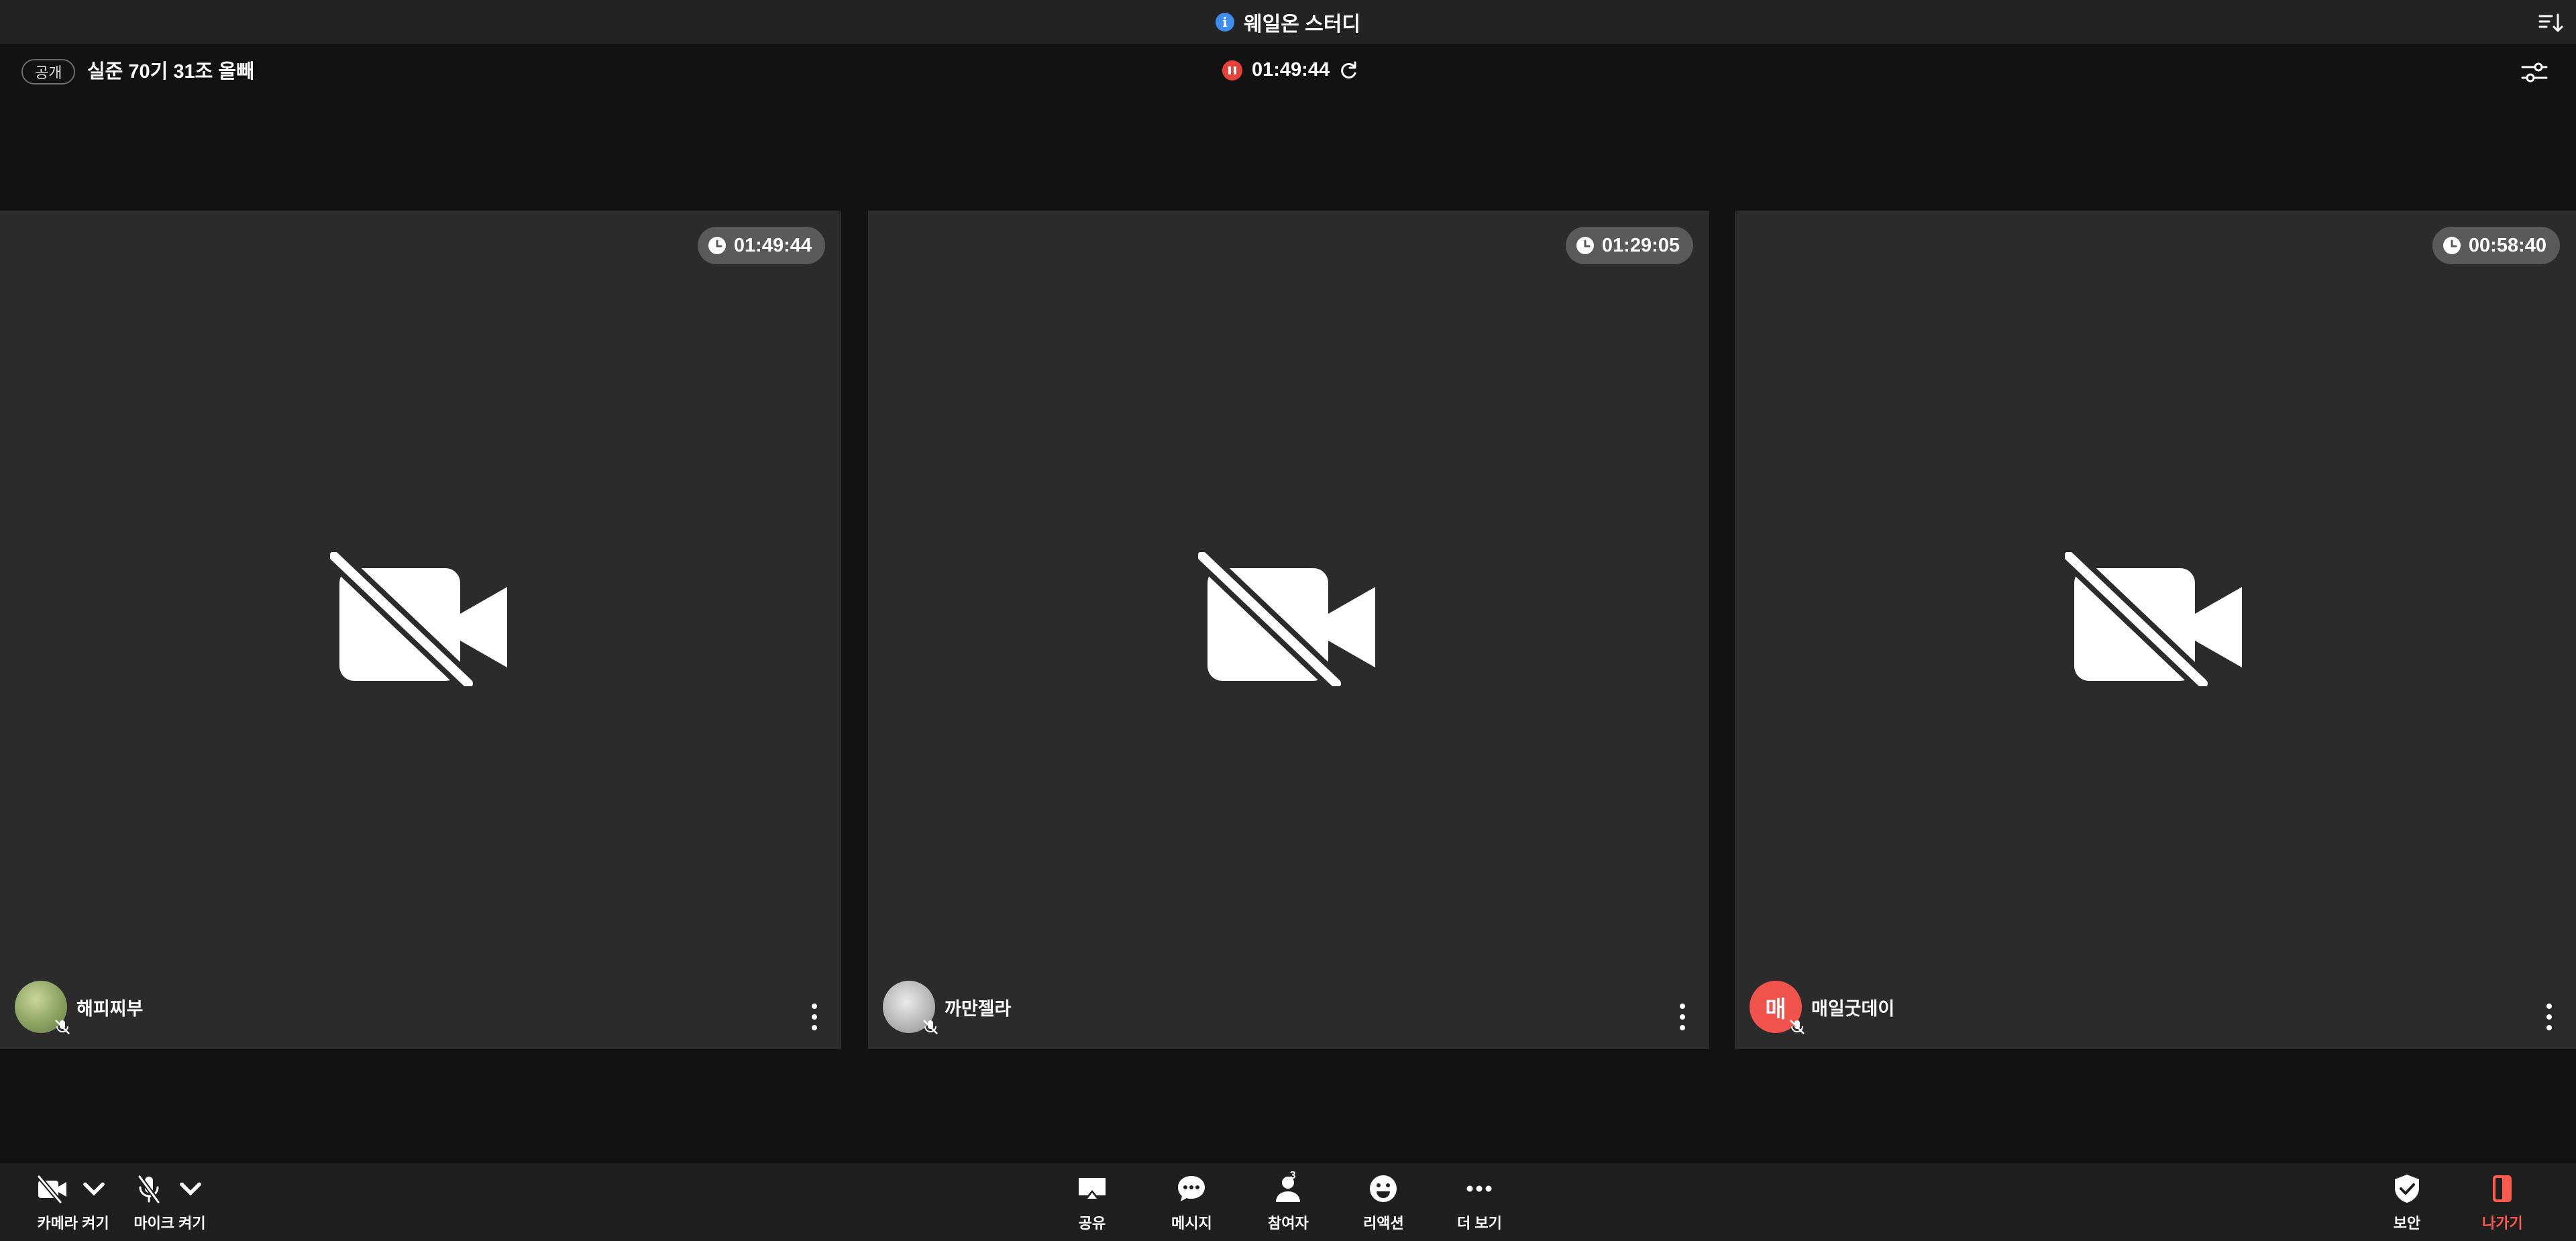  What do you see at coordinates (2534, 72) in the screenshot?
I see `settings-sliders-icon` at bounding box center [2534, 72].